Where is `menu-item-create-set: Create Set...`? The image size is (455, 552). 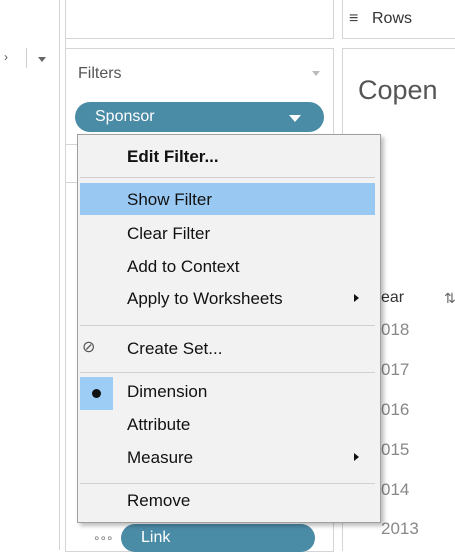
menu-item-create-set: Create Set... is located at coordinates (174, 349).